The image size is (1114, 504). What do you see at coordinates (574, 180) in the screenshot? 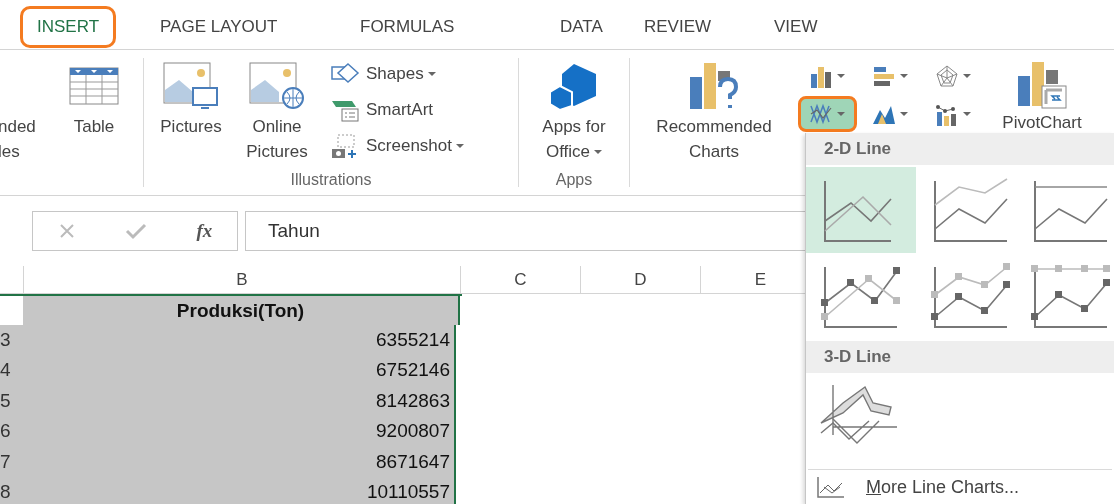
I see `group-label: Apps` at bounding box center [574, 180].